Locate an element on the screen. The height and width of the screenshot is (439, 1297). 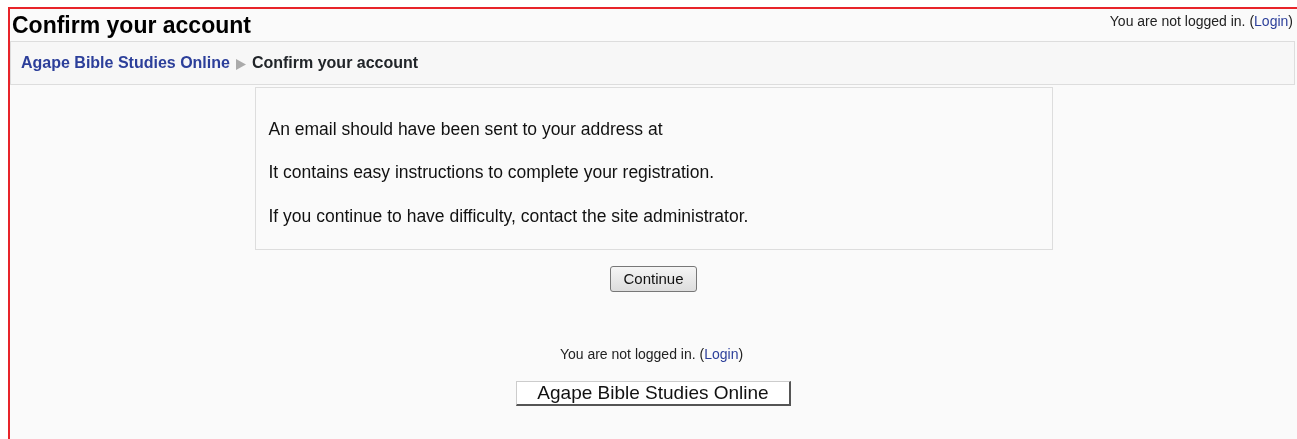
message-text: If you continue to have difficulty, contact the site administrator. is located at coordinates (509, 216).